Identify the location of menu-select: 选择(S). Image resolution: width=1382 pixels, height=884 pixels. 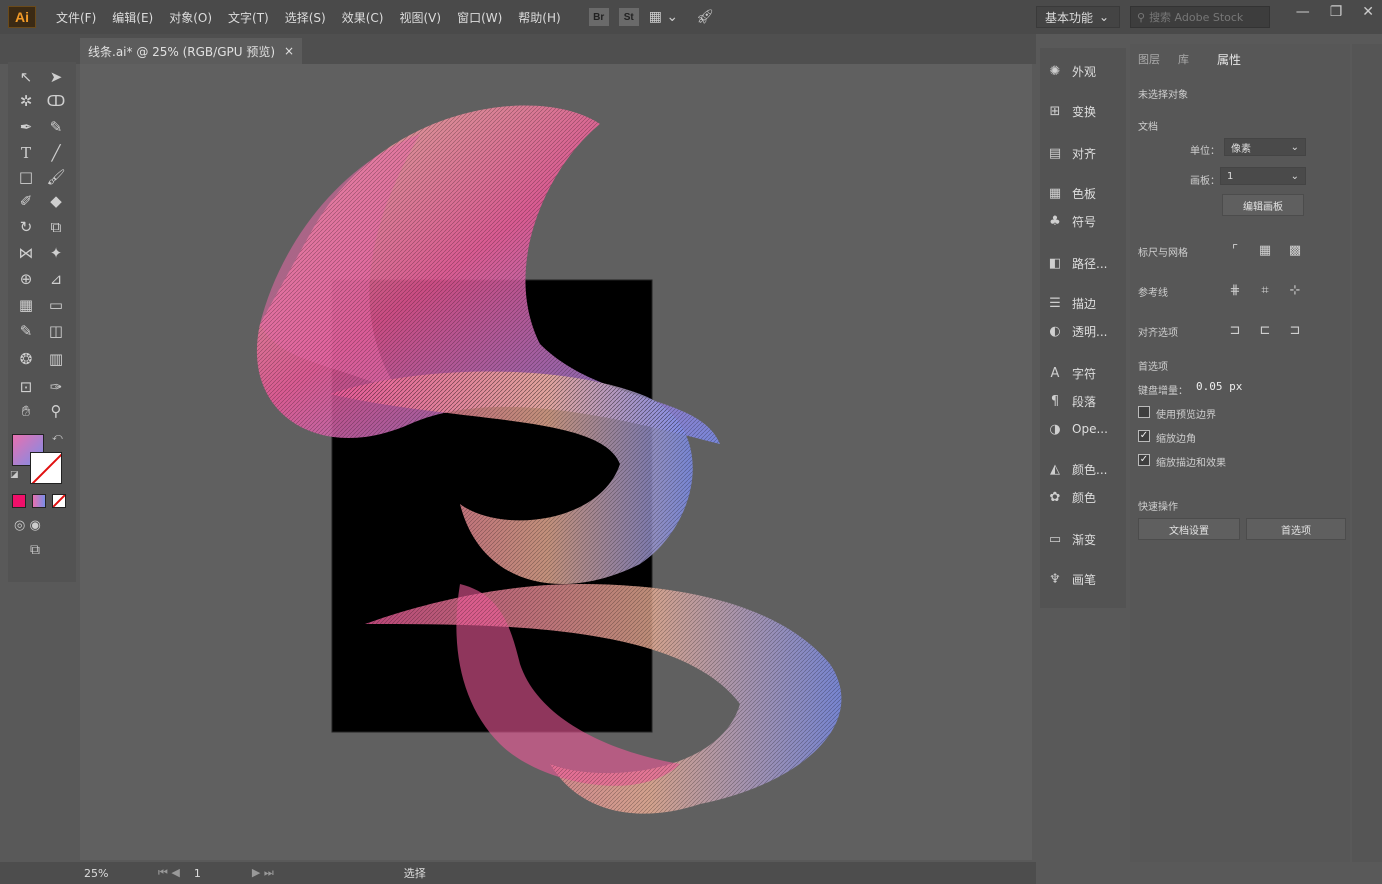
(305, 17).